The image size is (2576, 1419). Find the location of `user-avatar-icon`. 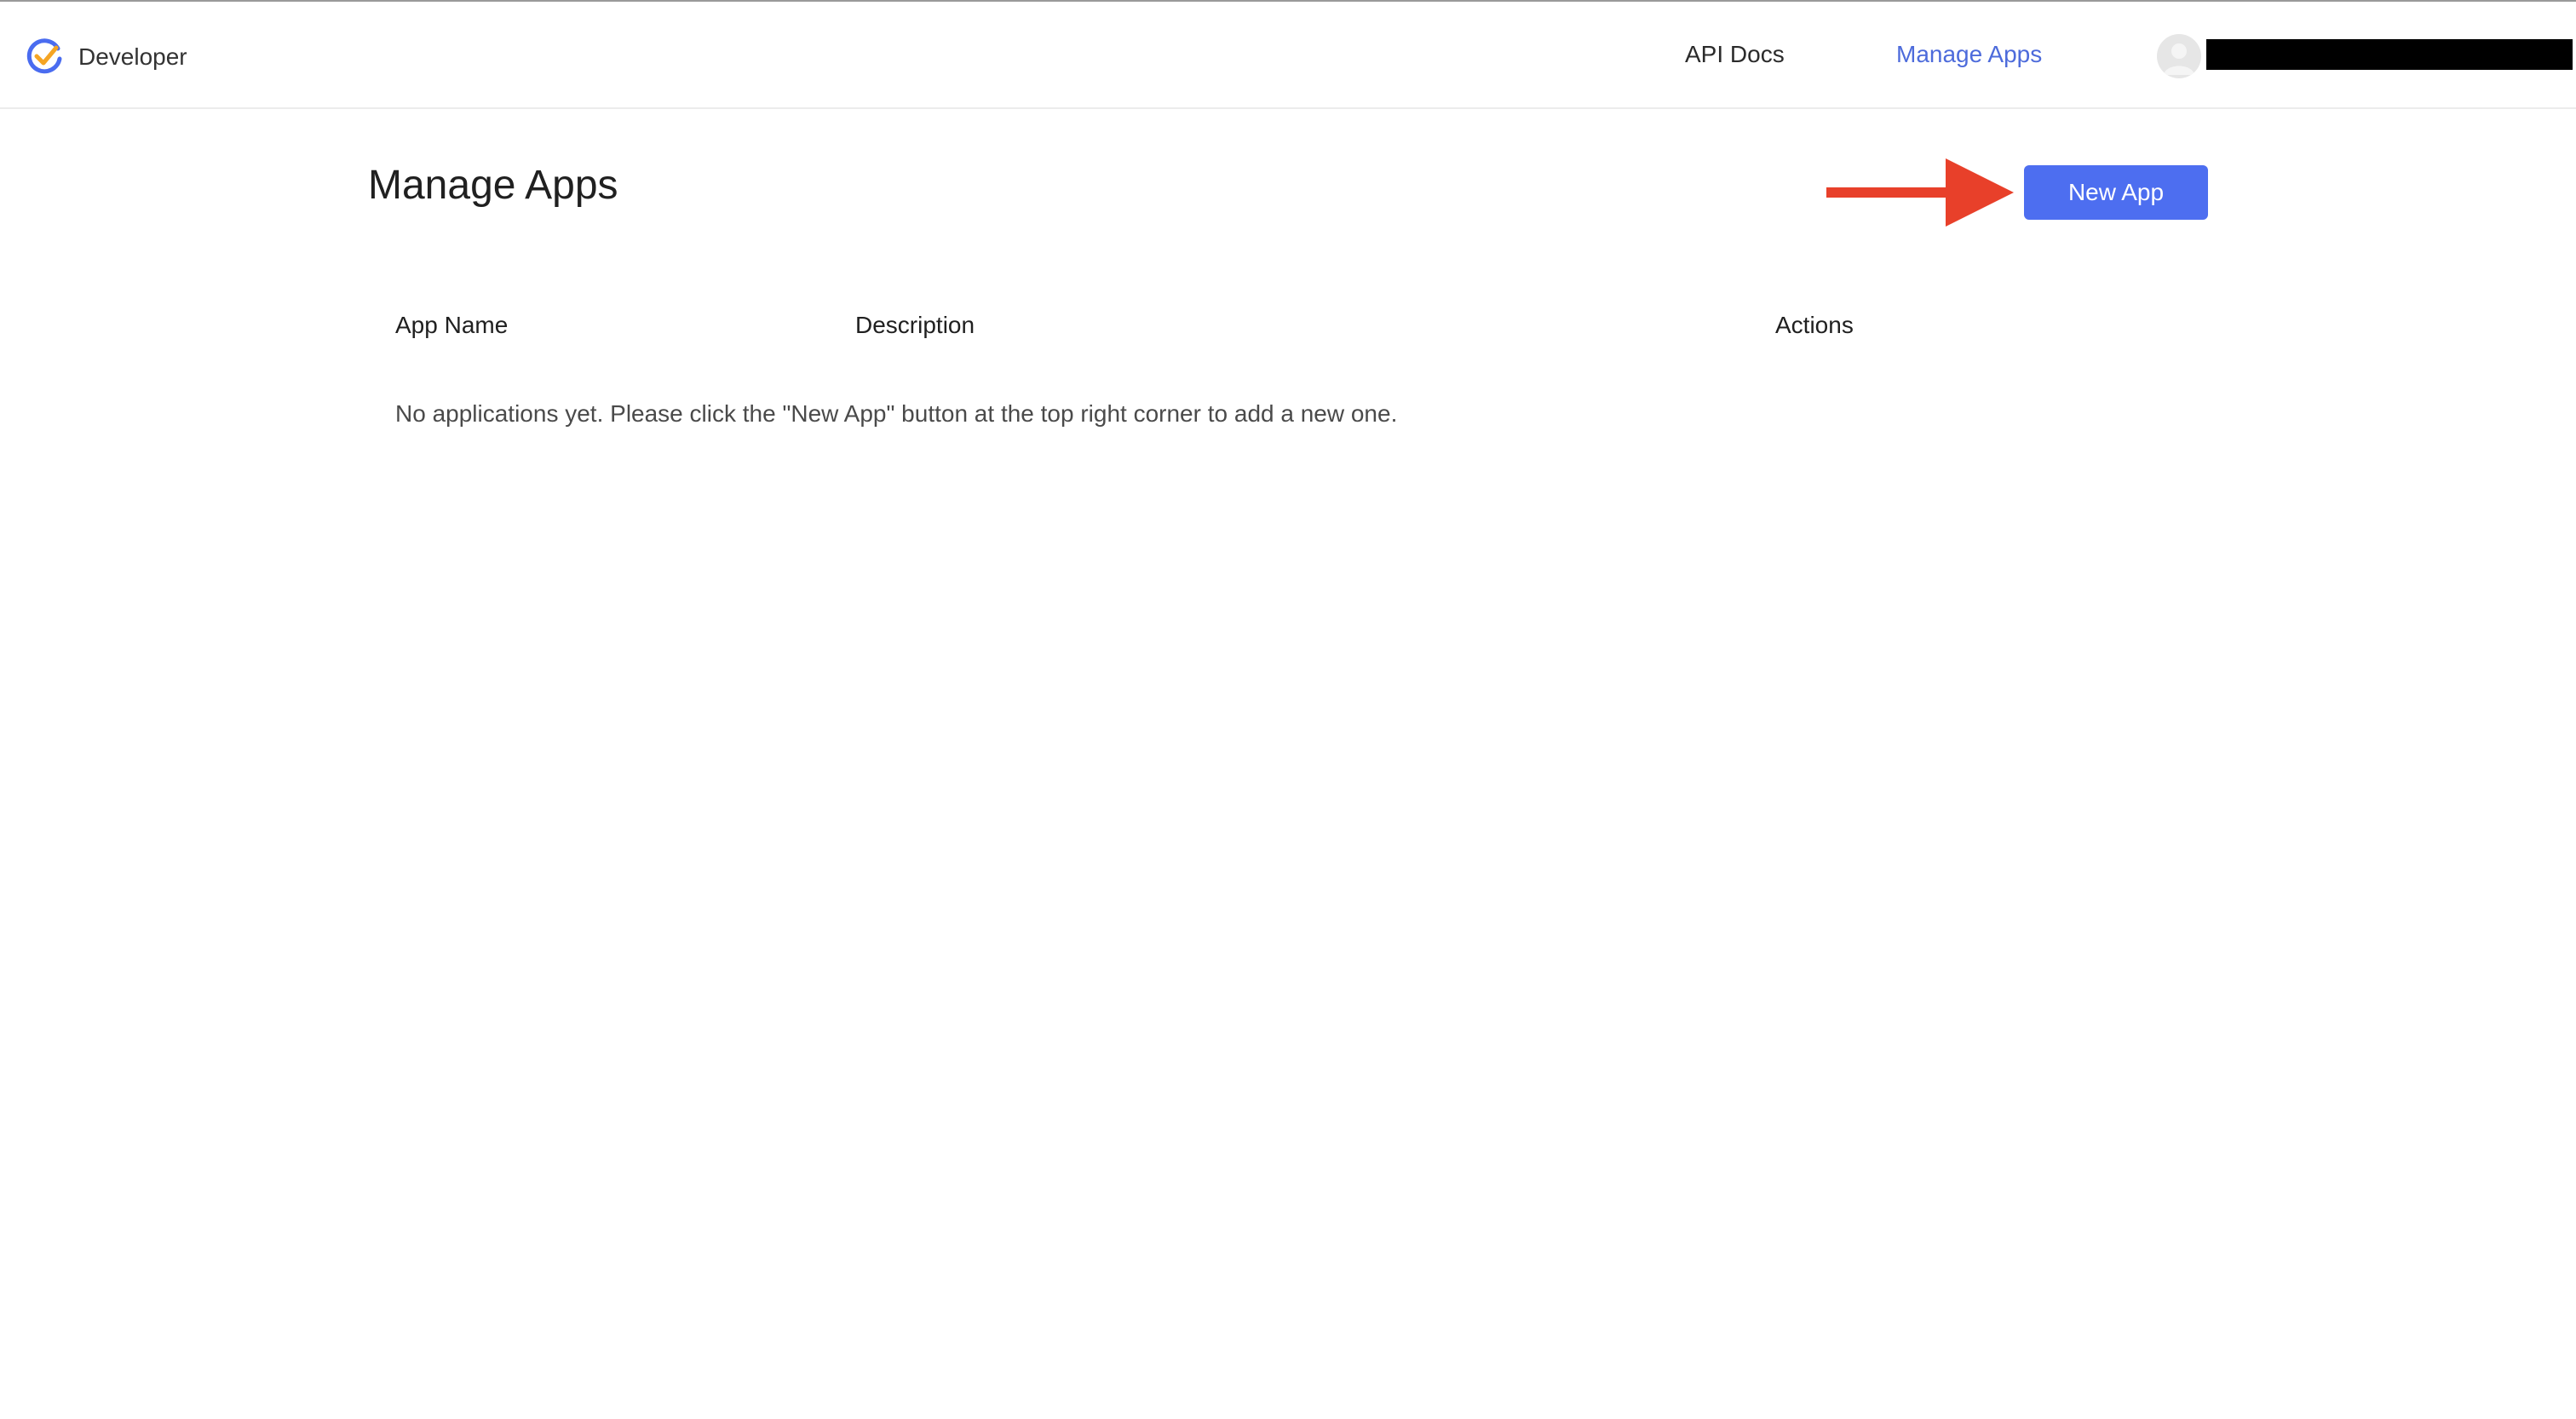

user-avatar-icon is located at coordinates (2179, 56).